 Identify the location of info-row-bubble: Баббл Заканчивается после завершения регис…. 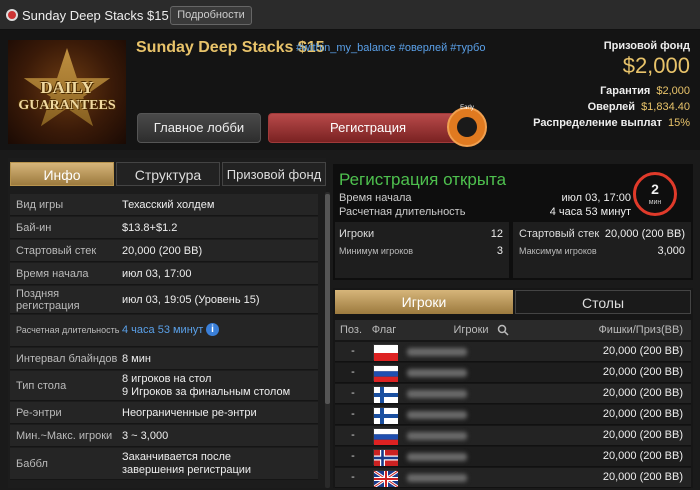
(164, 464).